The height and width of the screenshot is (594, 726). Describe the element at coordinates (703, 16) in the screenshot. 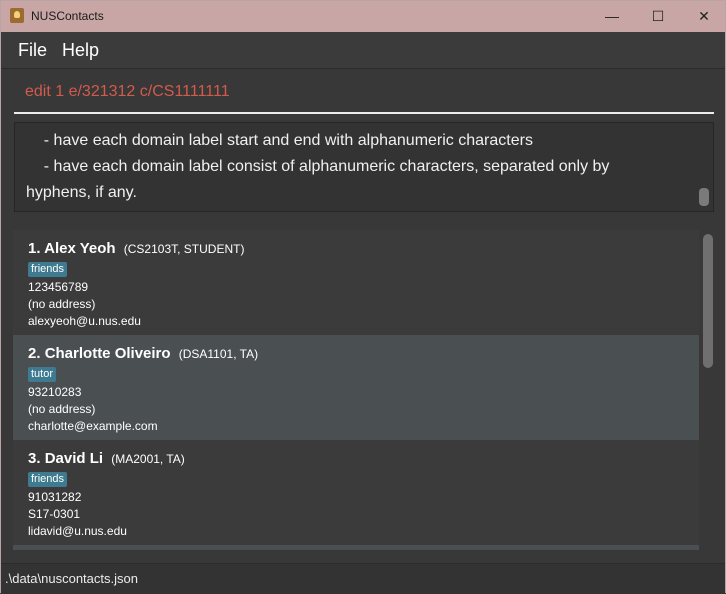

I see `close-button: ✕` at that location.